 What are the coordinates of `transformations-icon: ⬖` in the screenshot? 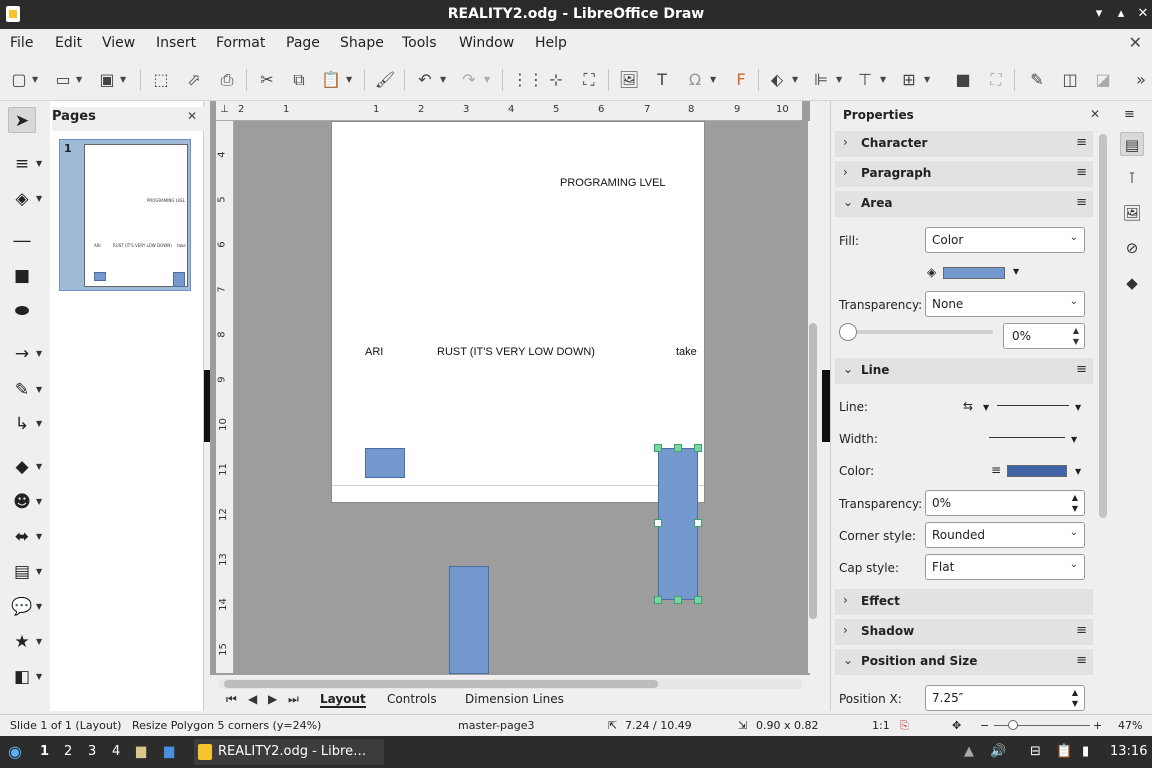 It's located at (777, 80).